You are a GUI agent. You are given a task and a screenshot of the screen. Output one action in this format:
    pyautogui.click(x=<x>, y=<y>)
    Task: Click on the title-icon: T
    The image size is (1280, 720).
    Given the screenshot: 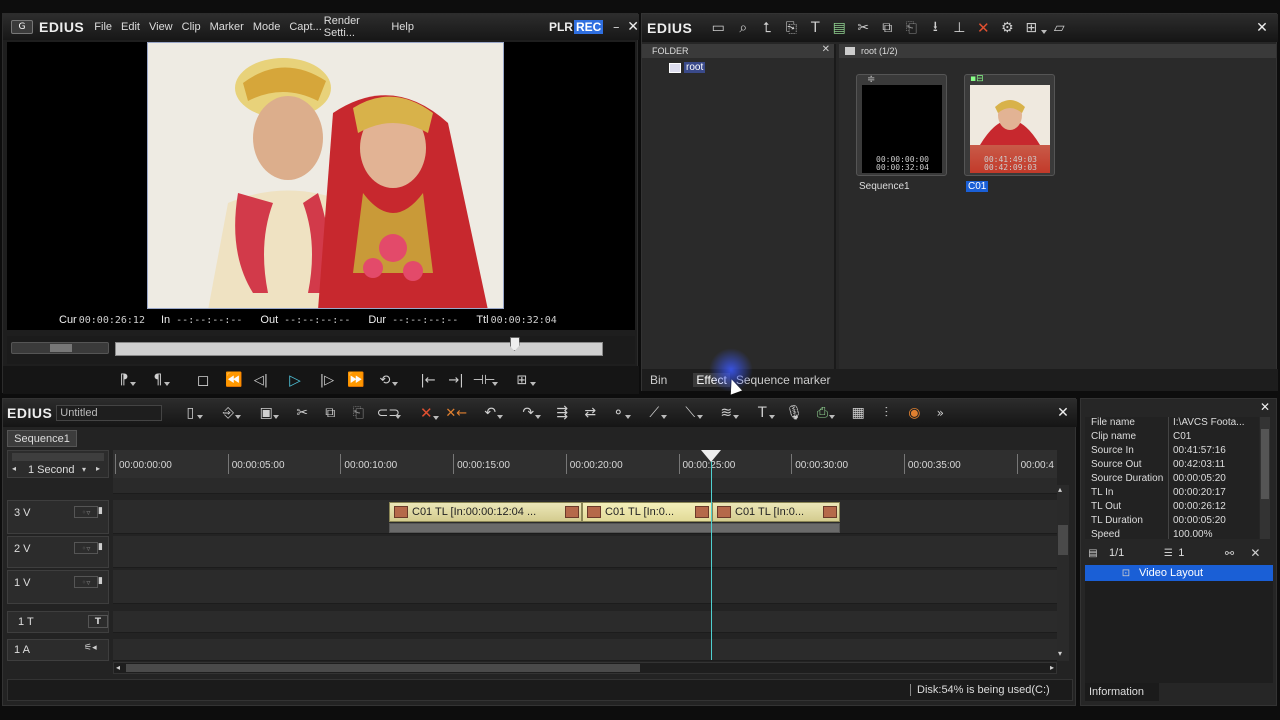 What is the action you would take?
    pyautogui.click(x=815, y=28)
    